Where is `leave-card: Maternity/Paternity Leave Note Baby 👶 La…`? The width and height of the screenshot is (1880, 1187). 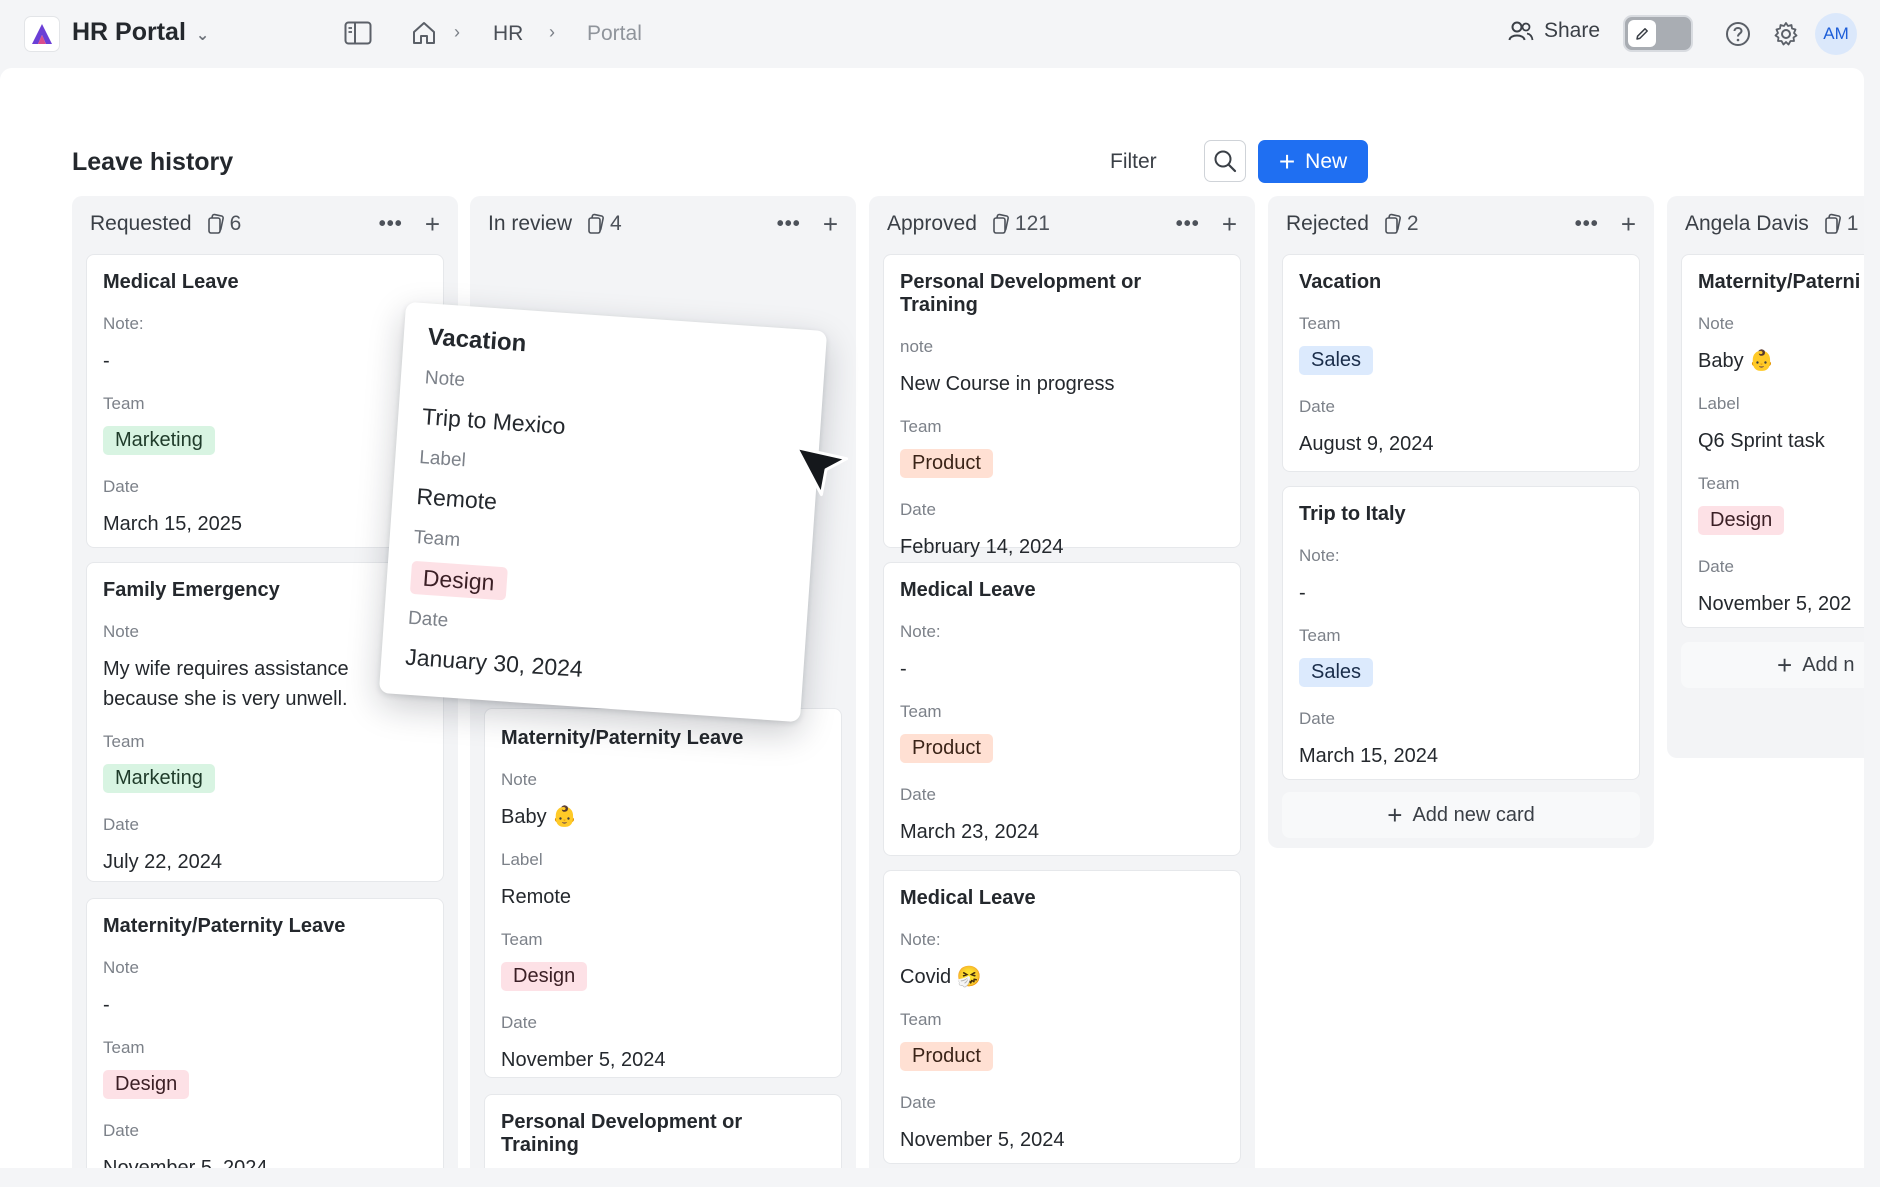
leave-card: Maternity/Paternity Leave Note Baby 👶 La… is located at coordinates (663, 893).